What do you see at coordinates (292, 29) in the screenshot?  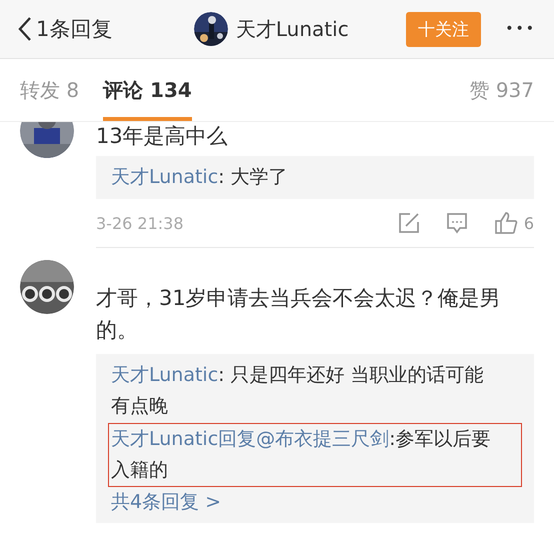 I see `user-name: 天才Lunatic` at bounding box center [292, 29].